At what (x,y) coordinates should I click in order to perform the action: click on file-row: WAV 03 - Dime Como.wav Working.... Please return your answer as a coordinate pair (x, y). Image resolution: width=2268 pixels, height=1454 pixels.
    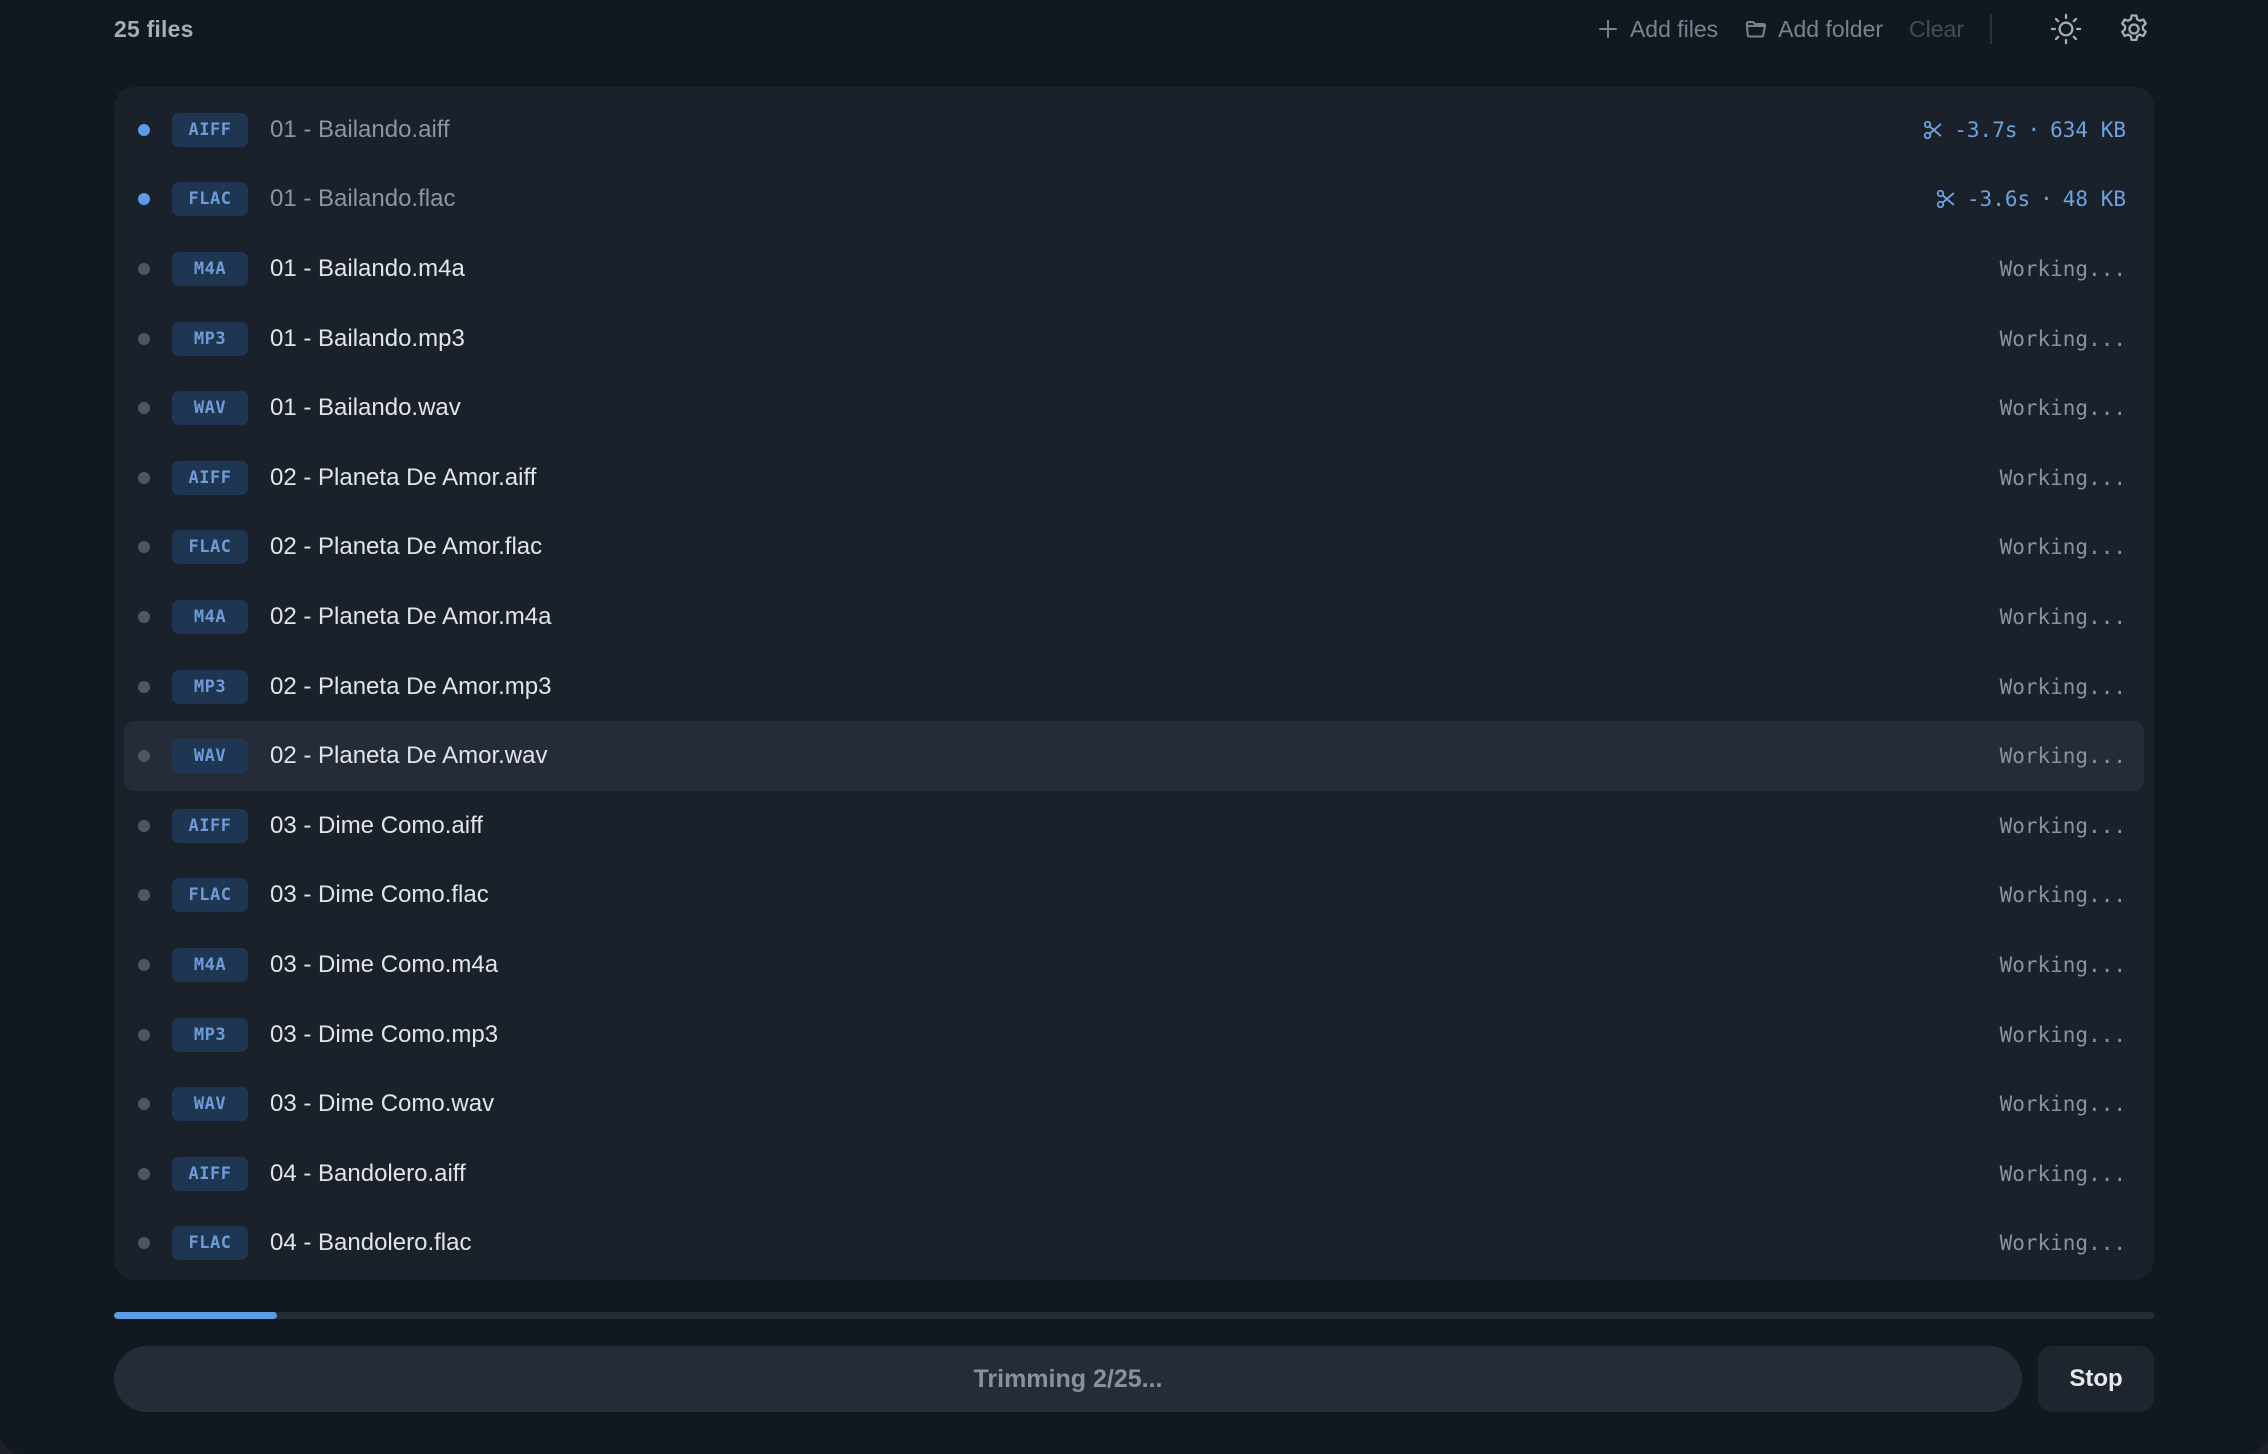
    Looking at the image, I should click on (1134, 1104).